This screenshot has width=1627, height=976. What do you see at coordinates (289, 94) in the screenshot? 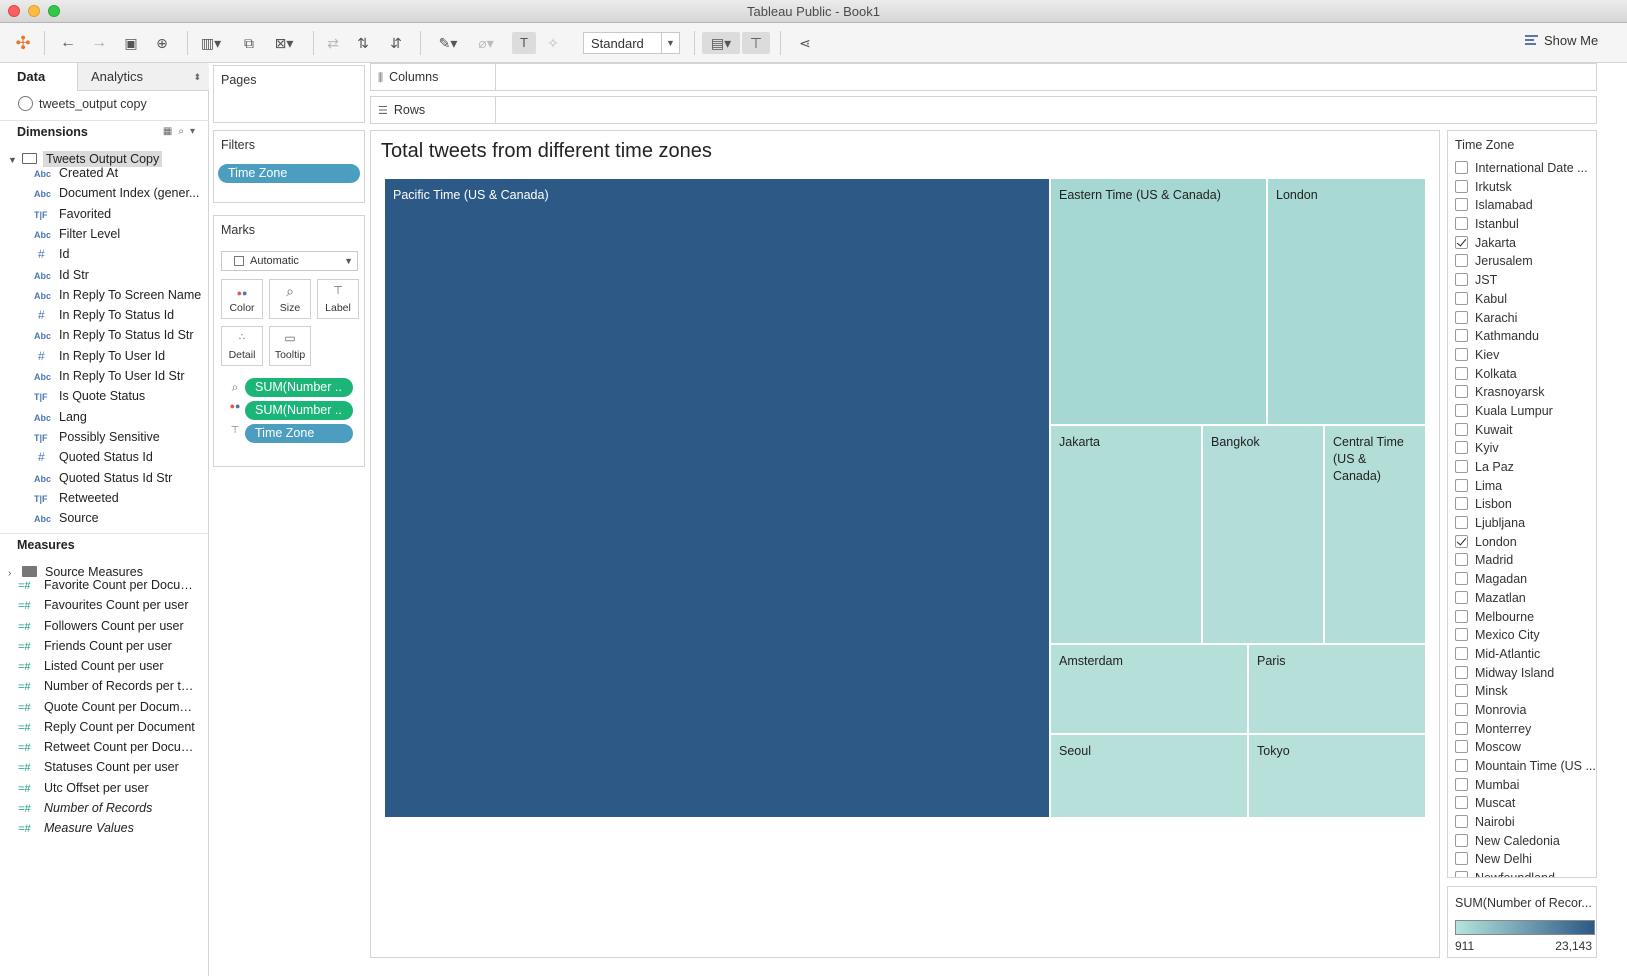
I see `pages-card: Pages` at bounding box center [289, 94].